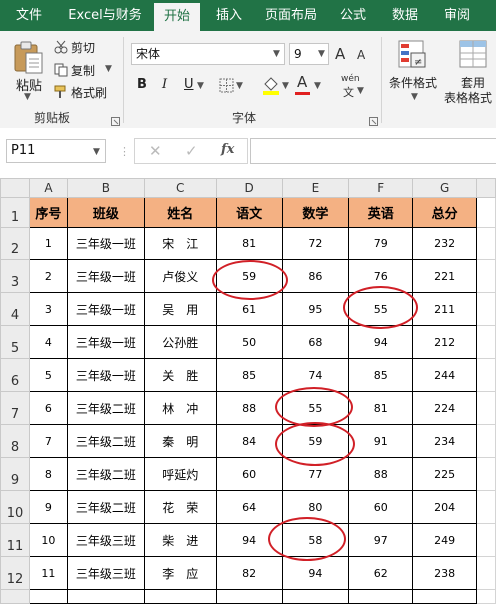 This screenshot has height=604, width=496. I want to click on enter-icon: ✓, so click(191, 151).